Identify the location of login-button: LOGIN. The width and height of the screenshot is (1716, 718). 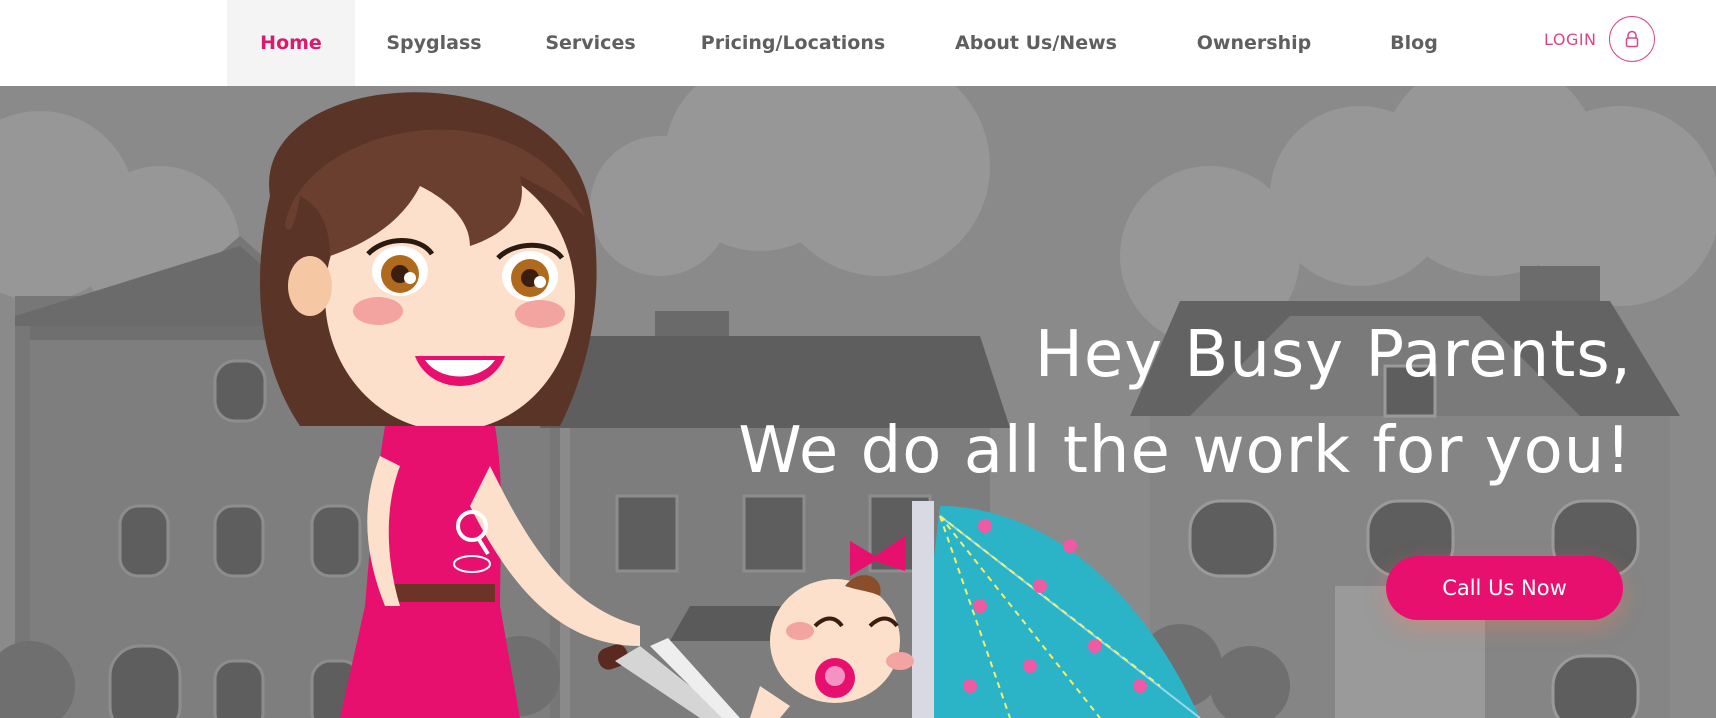
(1599, 39).